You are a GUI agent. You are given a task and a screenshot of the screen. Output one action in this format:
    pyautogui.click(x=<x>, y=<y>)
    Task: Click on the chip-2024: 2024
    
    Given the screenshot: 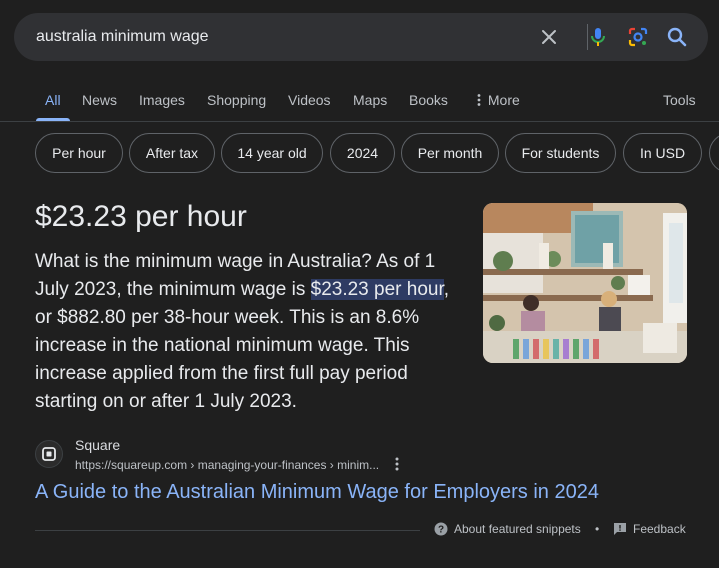 What is the action you would take?
    pyautogui.click(x=362, y=153)
    